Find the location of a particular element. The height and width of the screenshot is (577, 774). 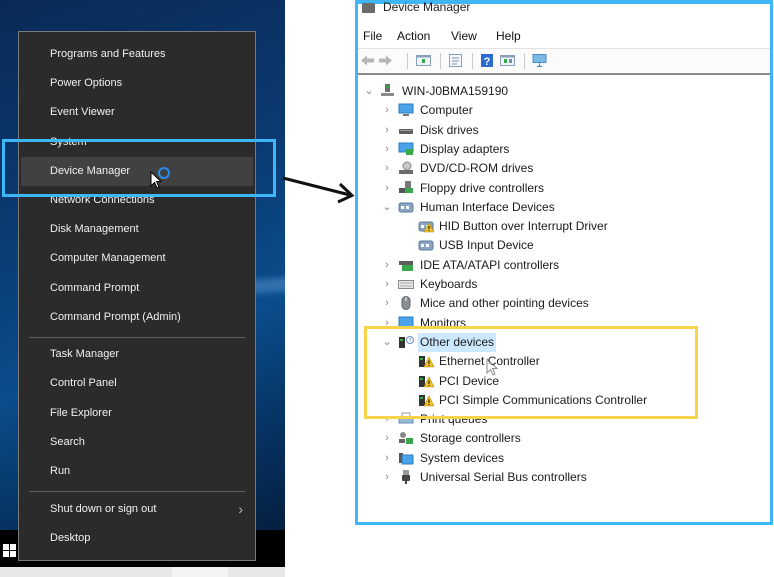

menu-item-shut-down-or-sign-out: Shut down or sign out › is located at coordinates (137, 509).